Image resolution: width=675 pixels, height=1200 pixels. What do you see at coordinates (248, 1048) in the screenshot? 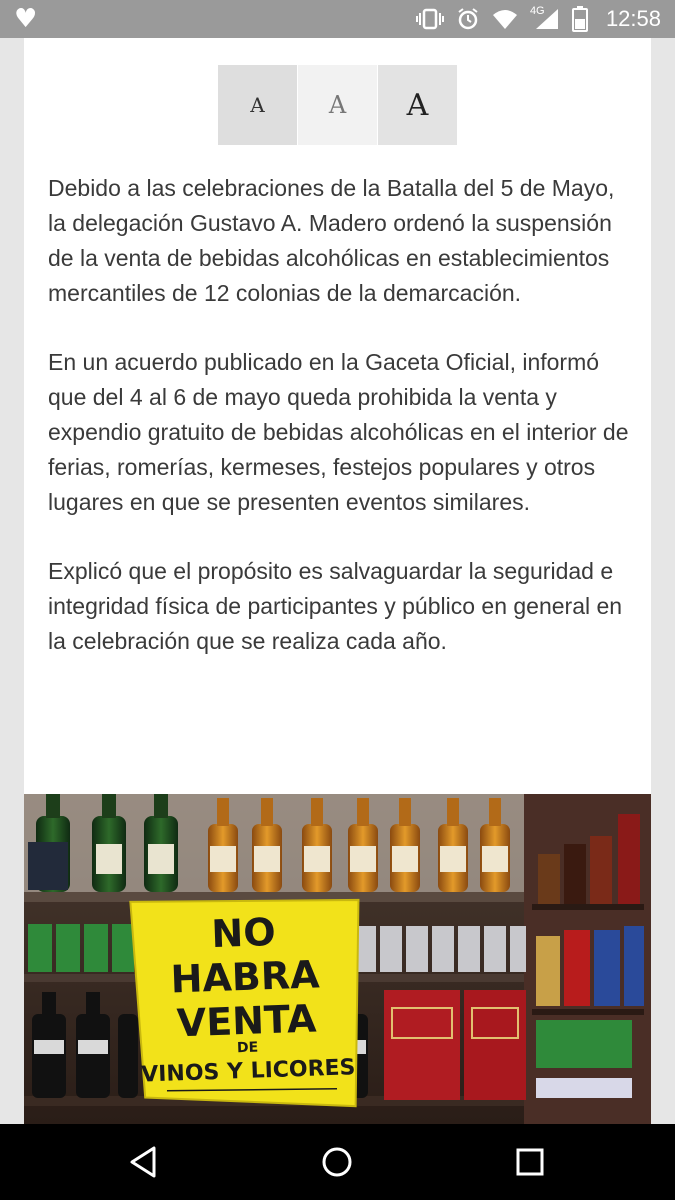
I see `sign-line: DE` at bounding box center [248, 1048].